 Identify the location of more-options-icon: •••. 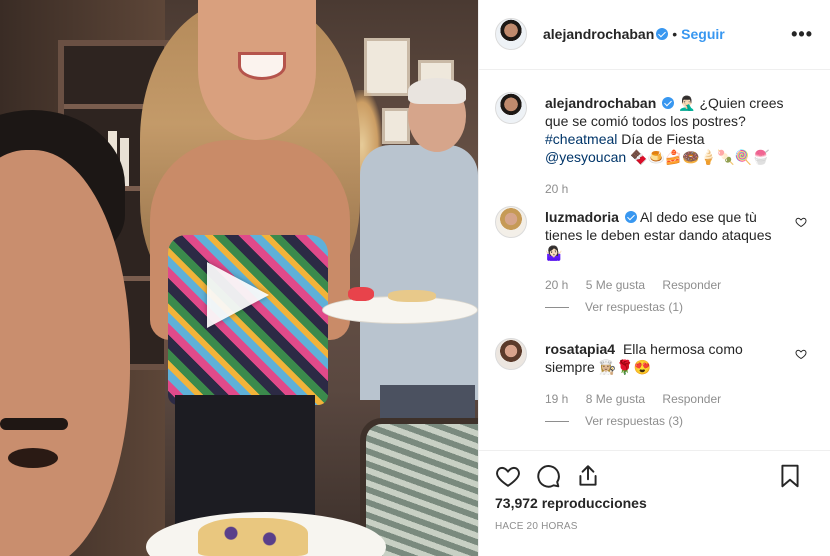
(802, 34).